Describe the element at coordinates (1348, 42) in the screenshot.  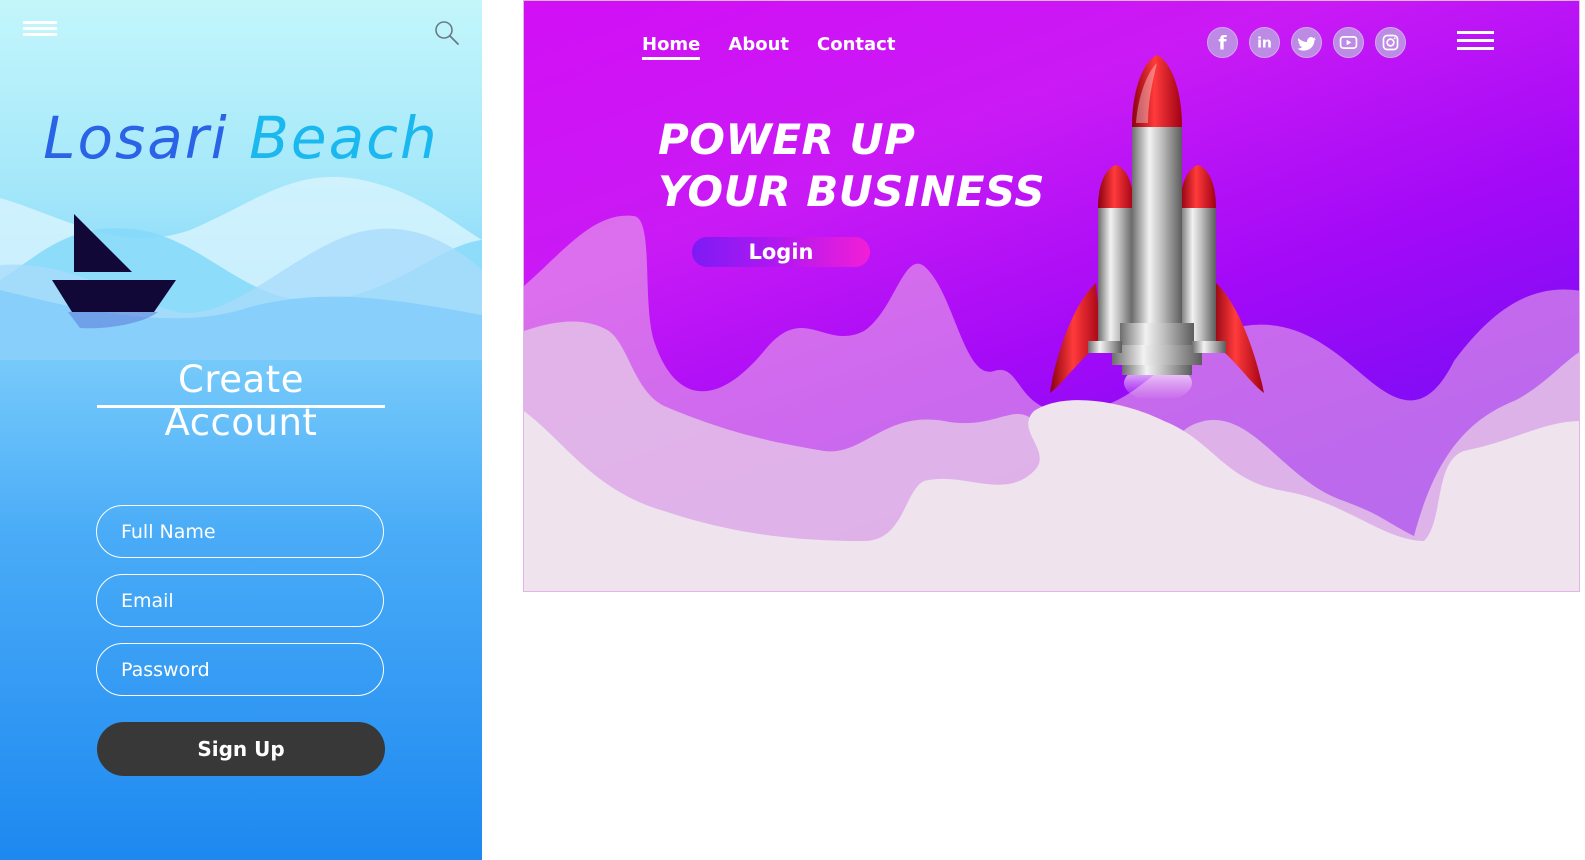
I see `youtube-icon` at that location.